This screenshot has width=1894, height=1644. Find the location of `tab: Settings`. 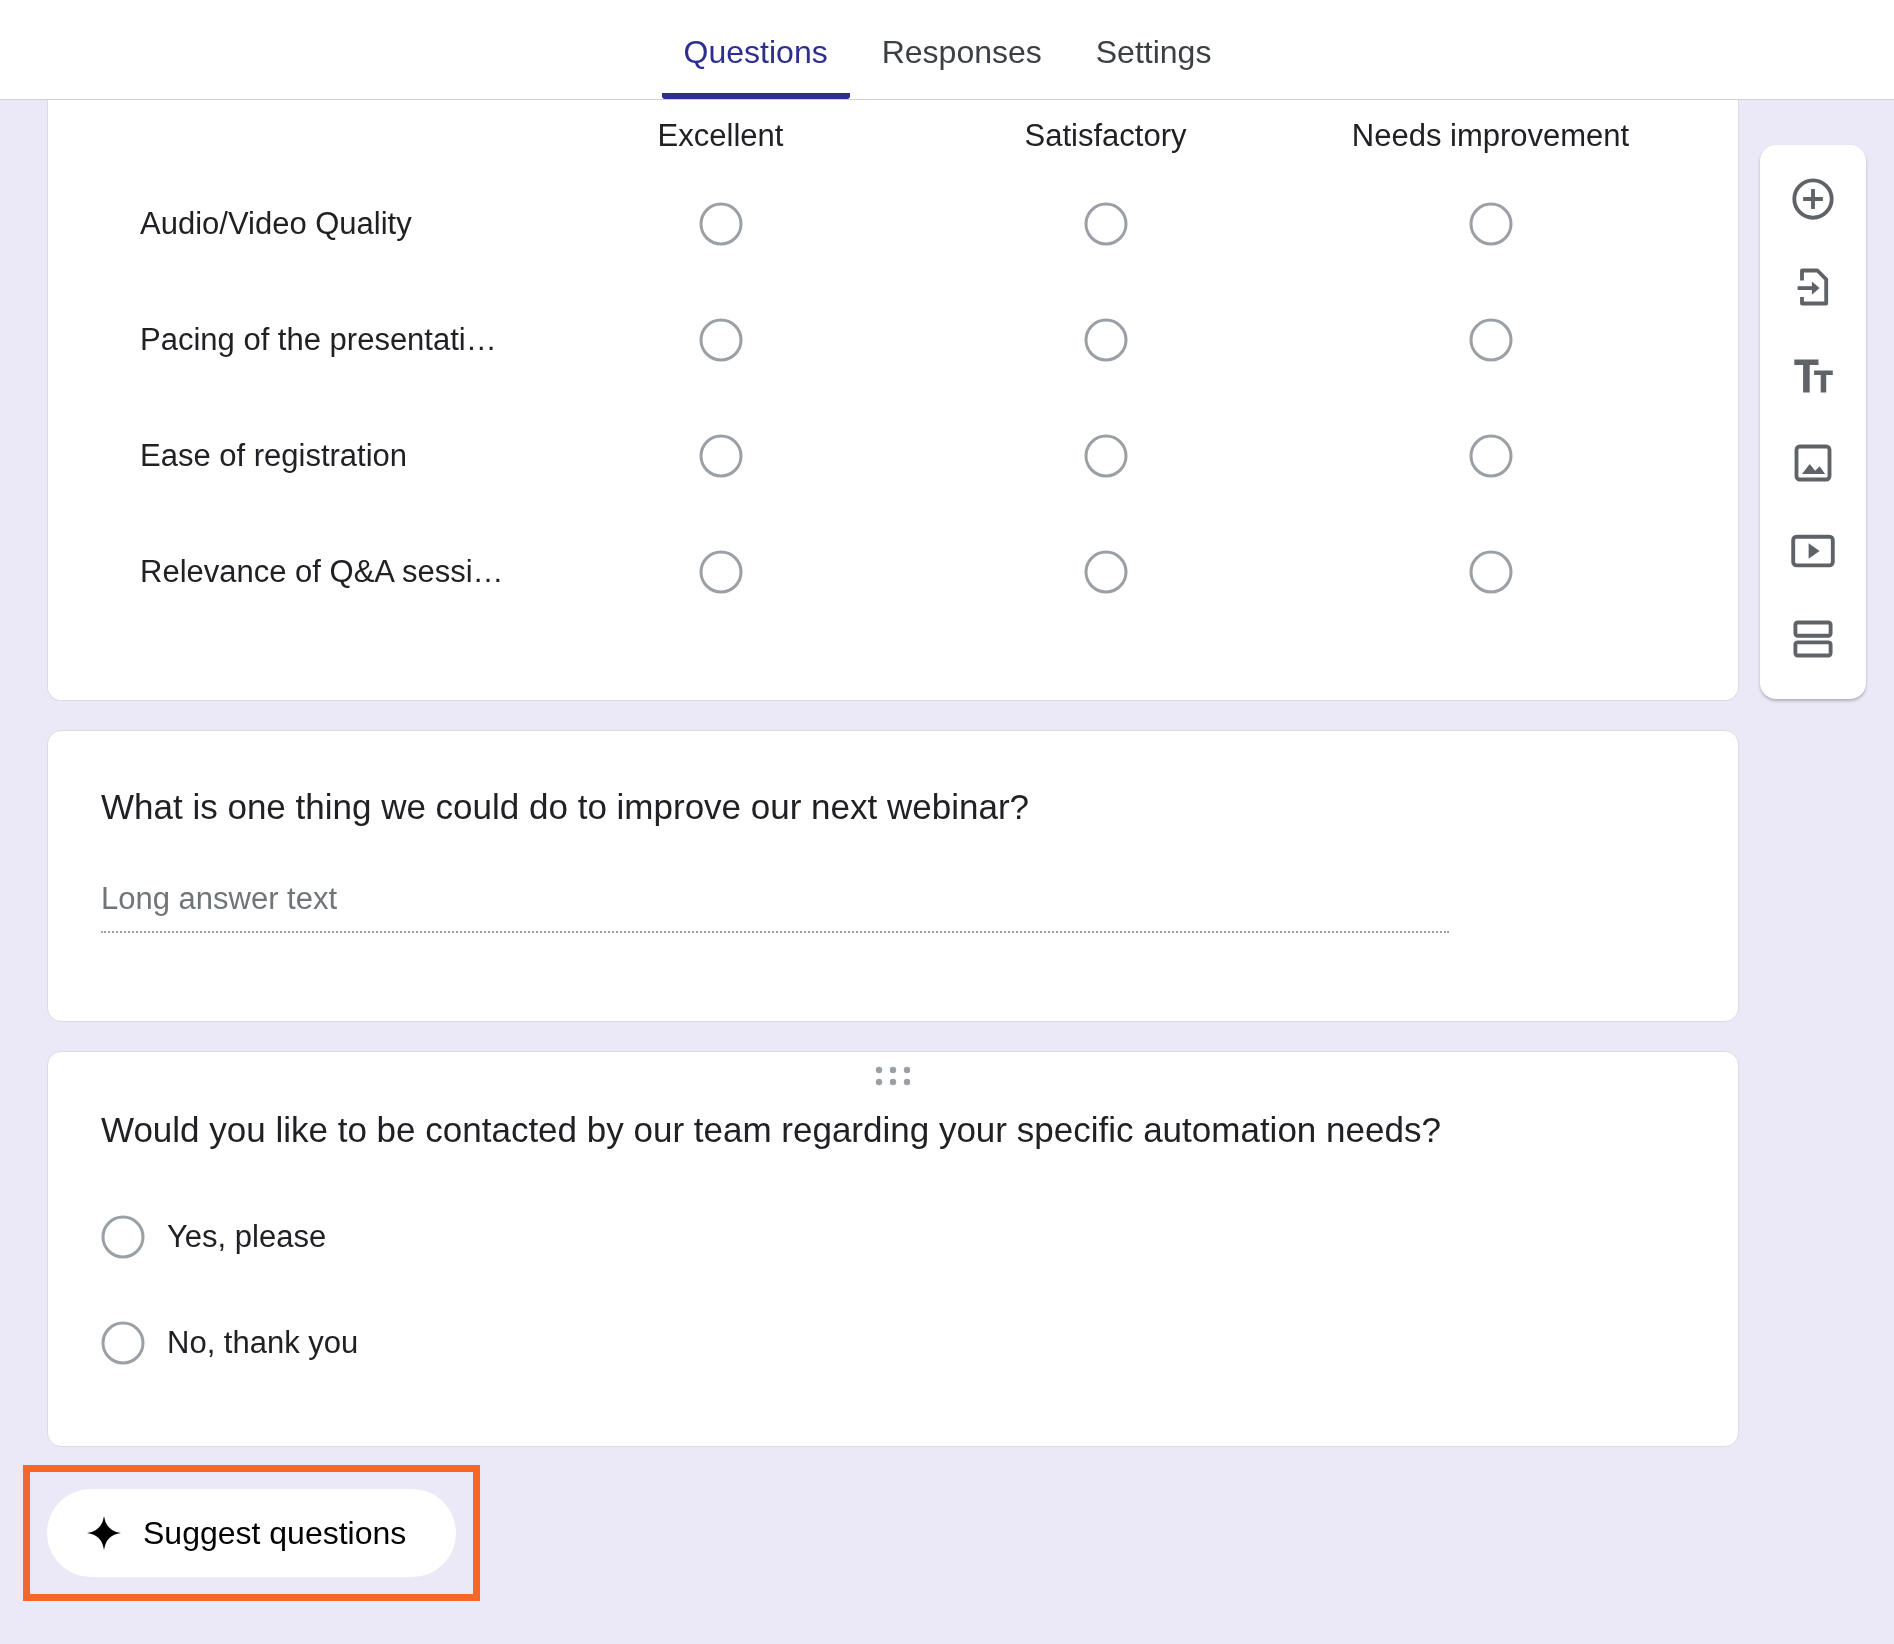

tab: Settings is located at coordinates (1153, 49).